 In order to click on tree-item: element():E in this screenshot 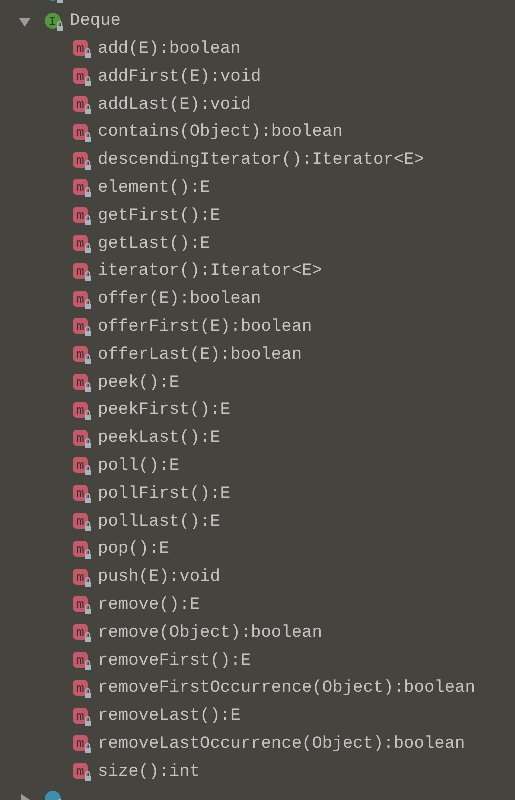, I will do `click(154, 188)`.